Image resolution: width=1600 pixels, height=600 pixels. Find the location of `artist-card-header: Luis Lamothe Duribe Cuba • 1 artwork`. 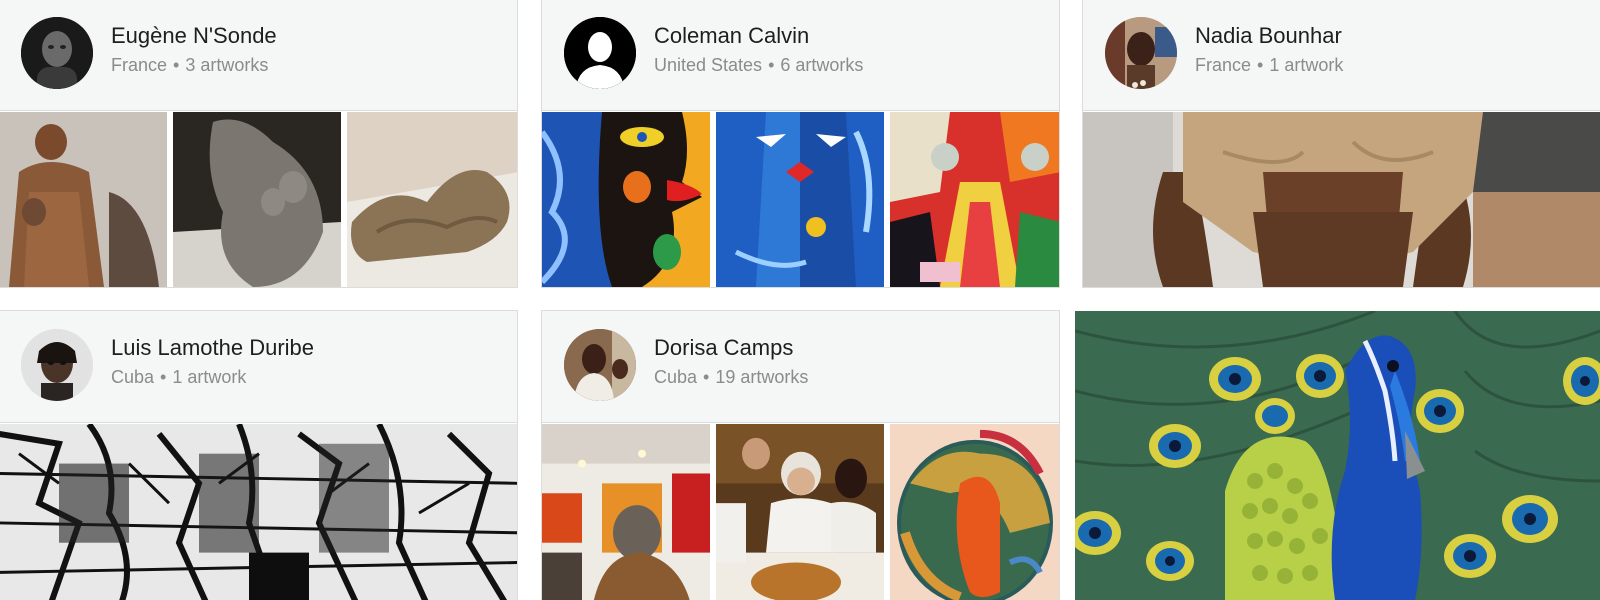

artist-card-header: Luis Lamothe Duribe Cuba • 1 artwork is located at coordinates (258, 367).